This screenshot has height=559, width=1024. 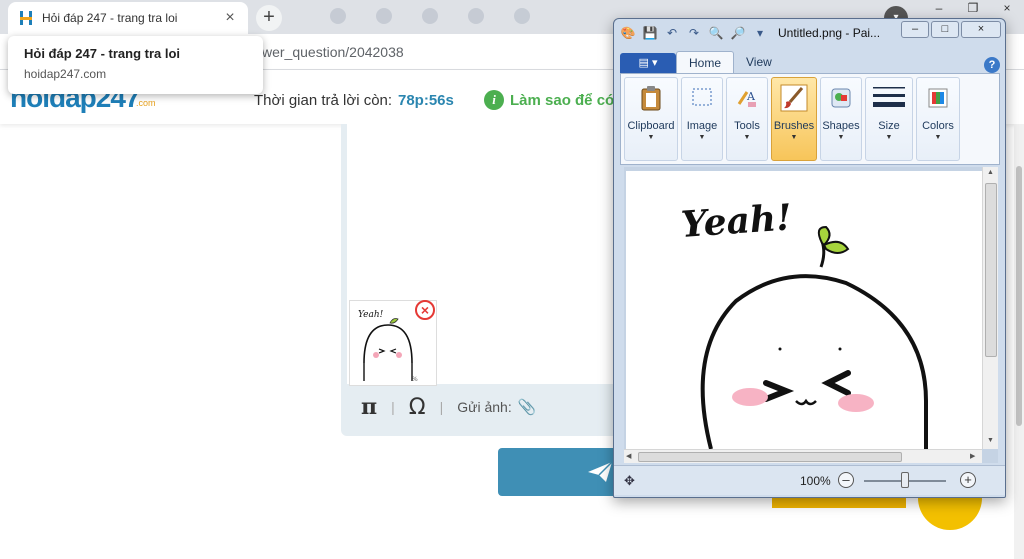 What do you see at coordinates (810, 62) in the screenshot?
I see `paint-ribbon-tabs: ▤ ▾ Home View ?` at bounding box center [810, 62].